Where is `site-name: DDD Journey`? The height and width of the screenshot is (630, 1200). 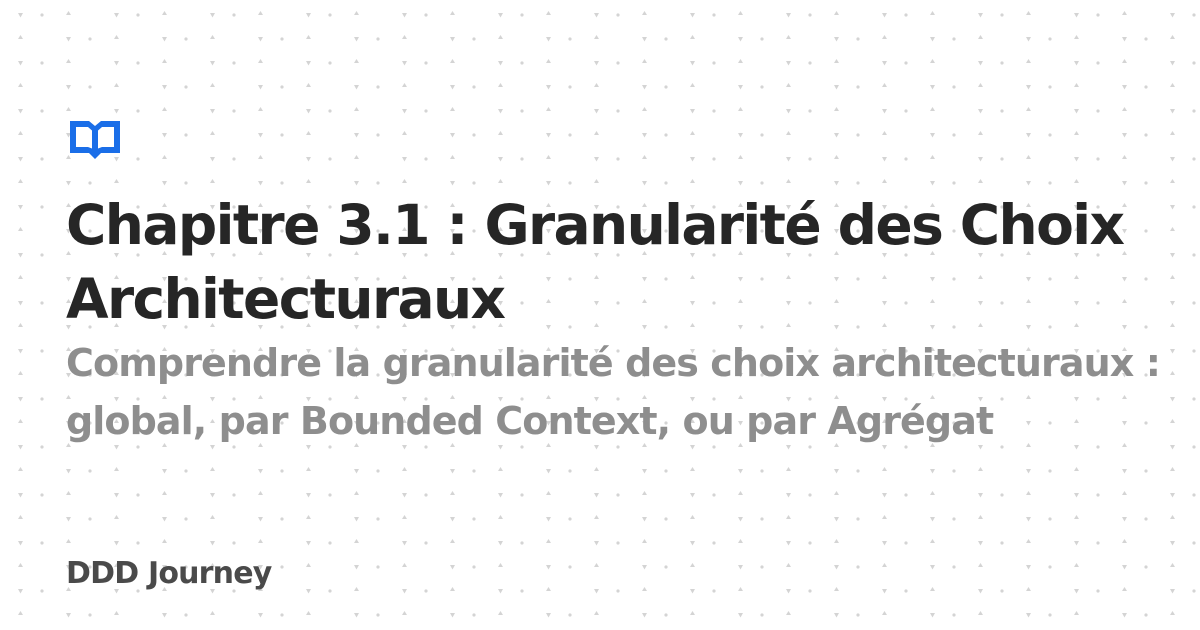
site-name: DDD Journey is located at coordinates (169, 573).